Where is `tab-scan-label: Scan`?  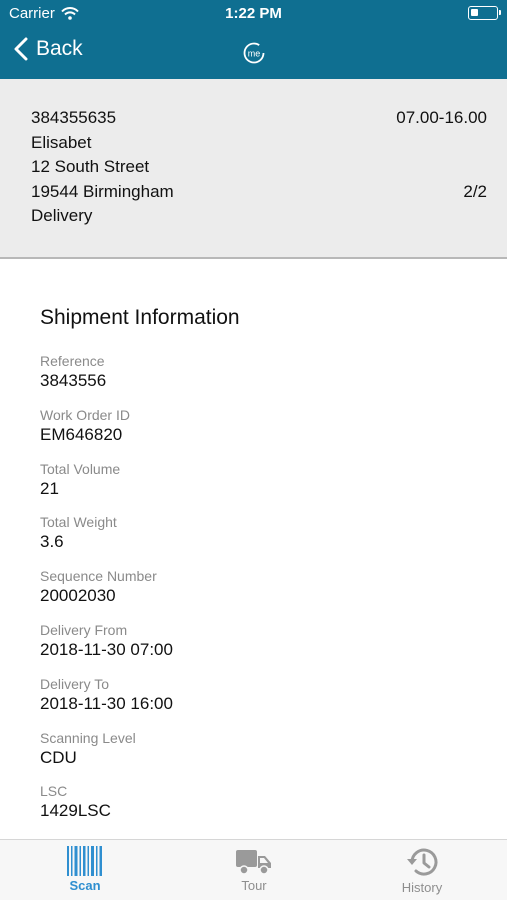 tab-scan-label: Scan is located at coordinates (85, 885).